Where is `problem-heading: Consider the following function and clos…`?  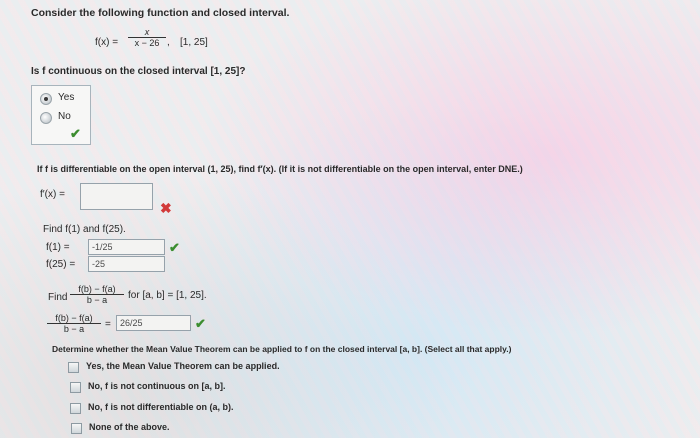 problem-heading: Consider the following function and clos… is located at coordinates (160, 13).